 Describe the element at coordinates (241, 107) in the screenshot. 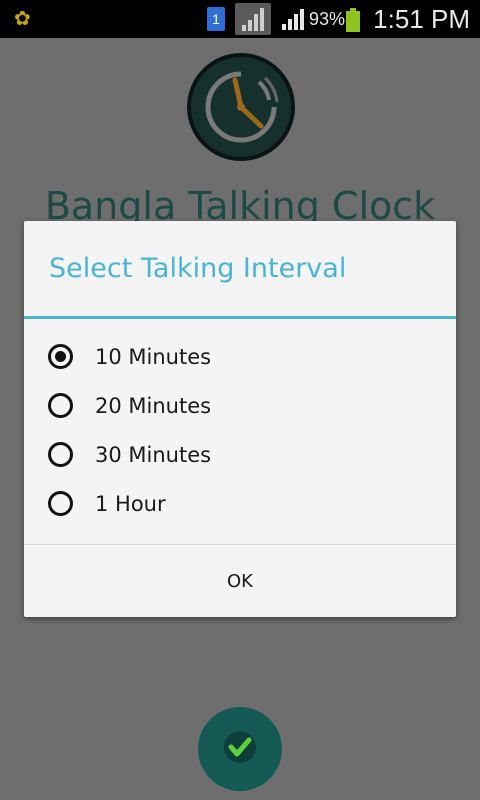

I see `clock-logo-icon` at that location.